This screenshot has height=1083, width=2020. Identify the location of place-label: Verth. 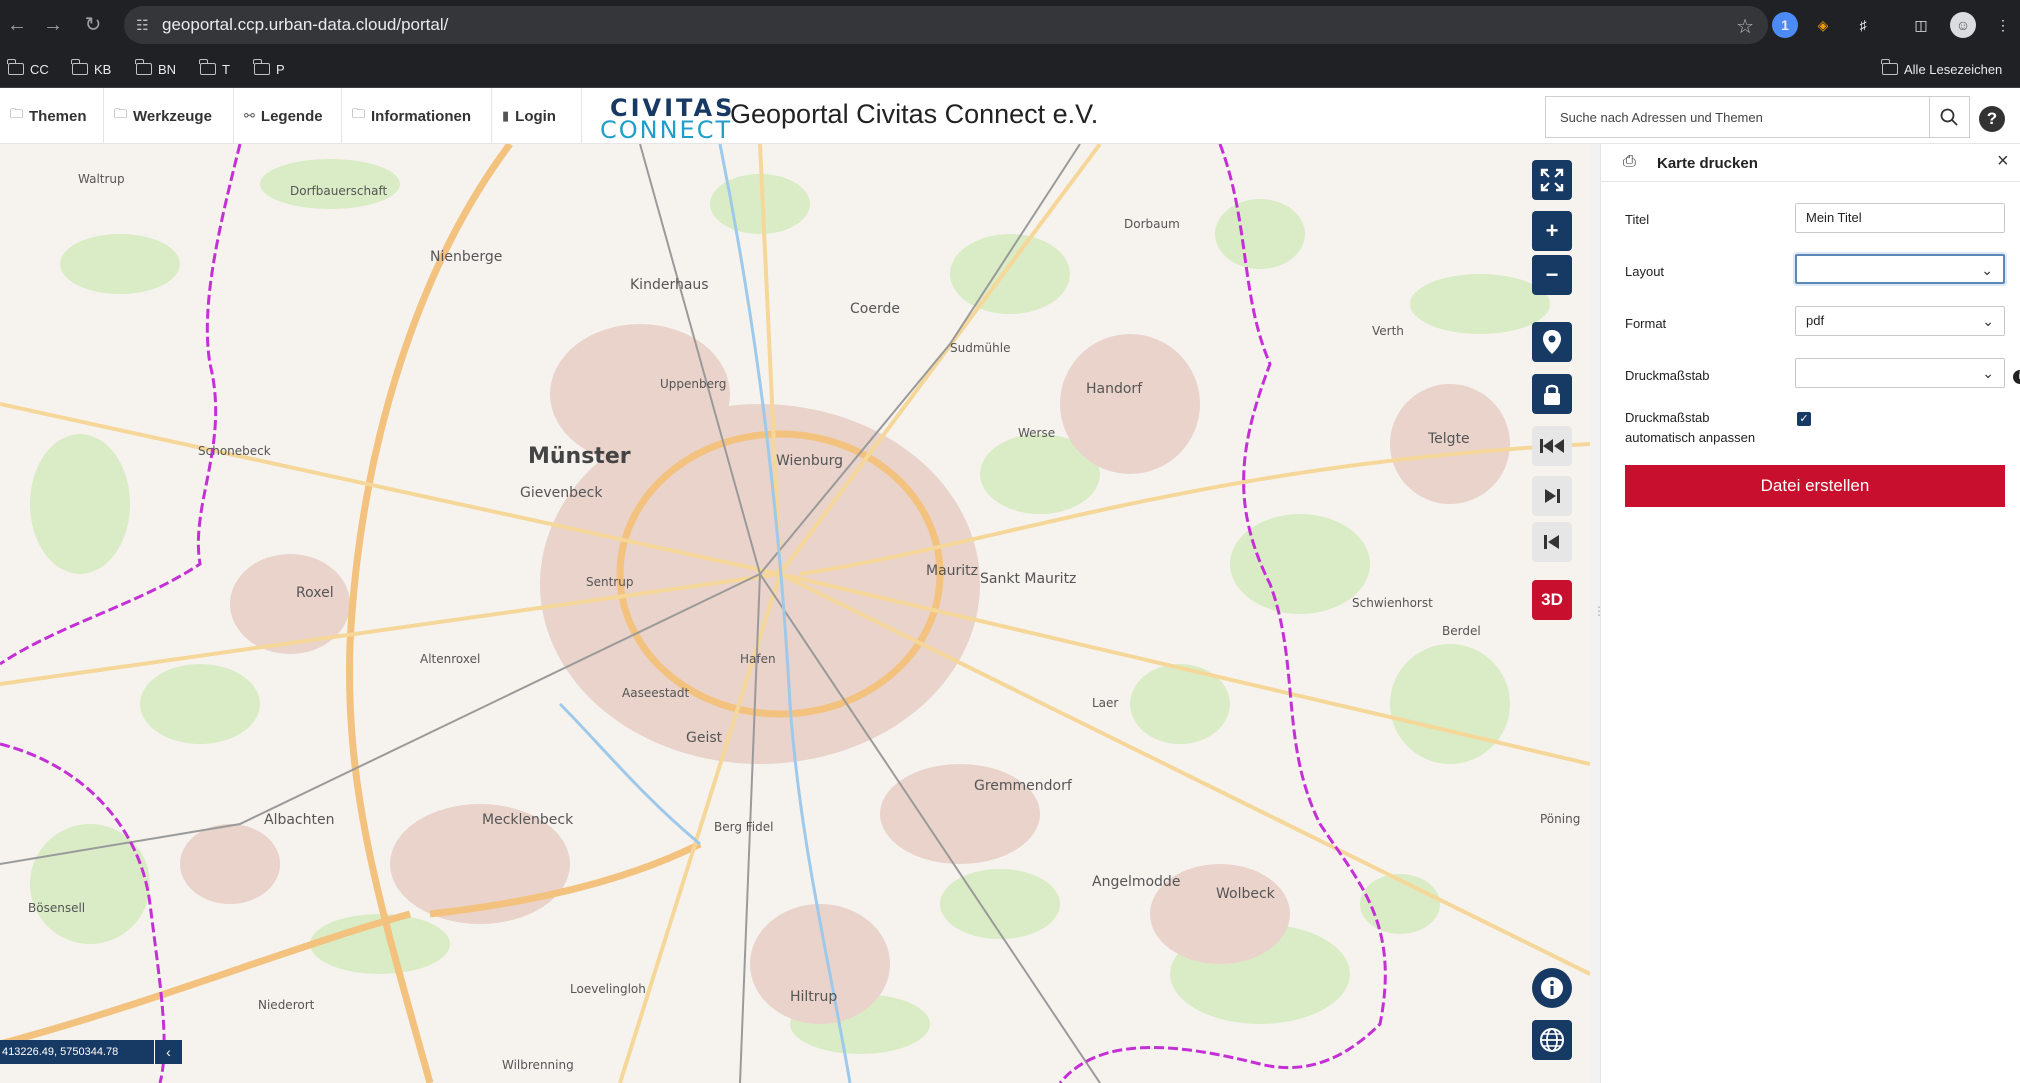
(1388, 331).